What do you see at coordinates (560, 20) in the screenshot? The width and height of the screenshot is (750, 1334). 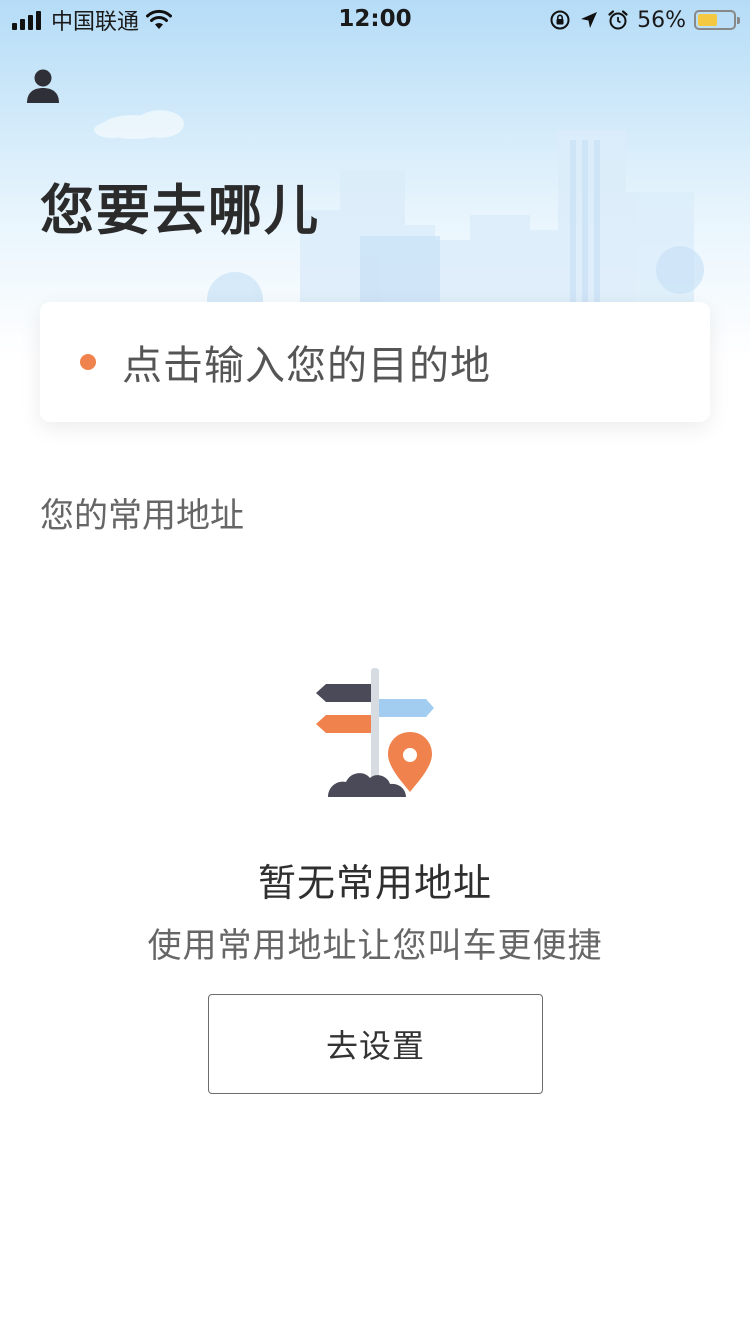 I see `rotation-lock-icon` at bounding box center [560, 20].